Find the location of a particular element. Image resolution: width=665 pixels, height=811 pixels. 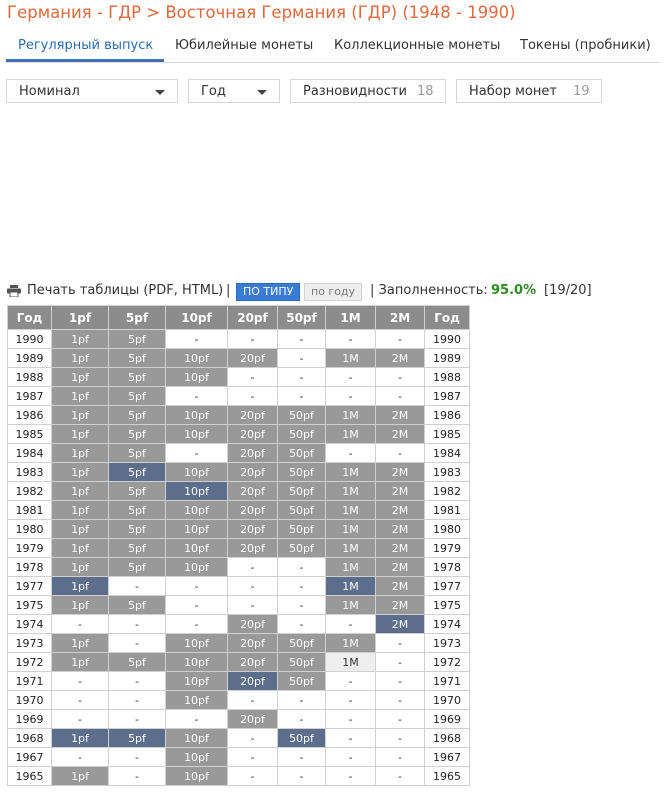

row-year-right: 1979 is located at coordinates (447, 548).